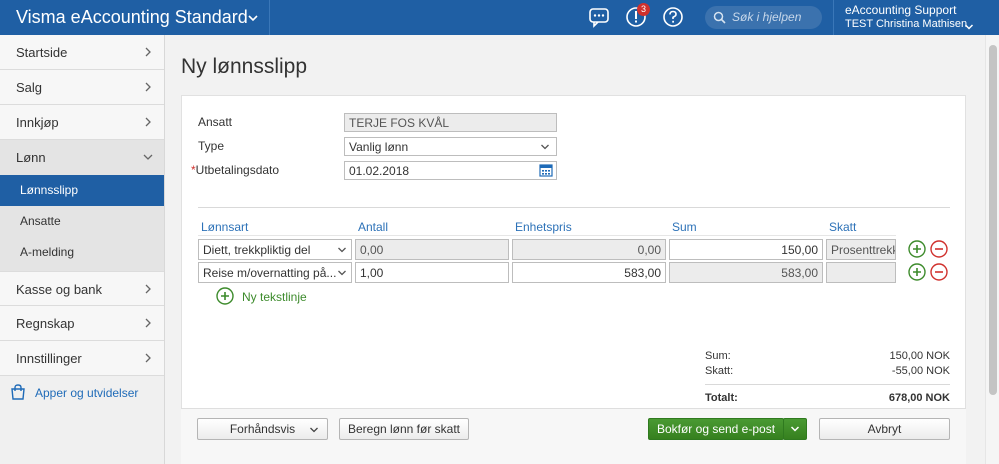 The image size is (999, 464). Describe the element at coordinates (40, 221) in the screenshot. I see `sidebar-subitem-label: Ansatte` at that location.